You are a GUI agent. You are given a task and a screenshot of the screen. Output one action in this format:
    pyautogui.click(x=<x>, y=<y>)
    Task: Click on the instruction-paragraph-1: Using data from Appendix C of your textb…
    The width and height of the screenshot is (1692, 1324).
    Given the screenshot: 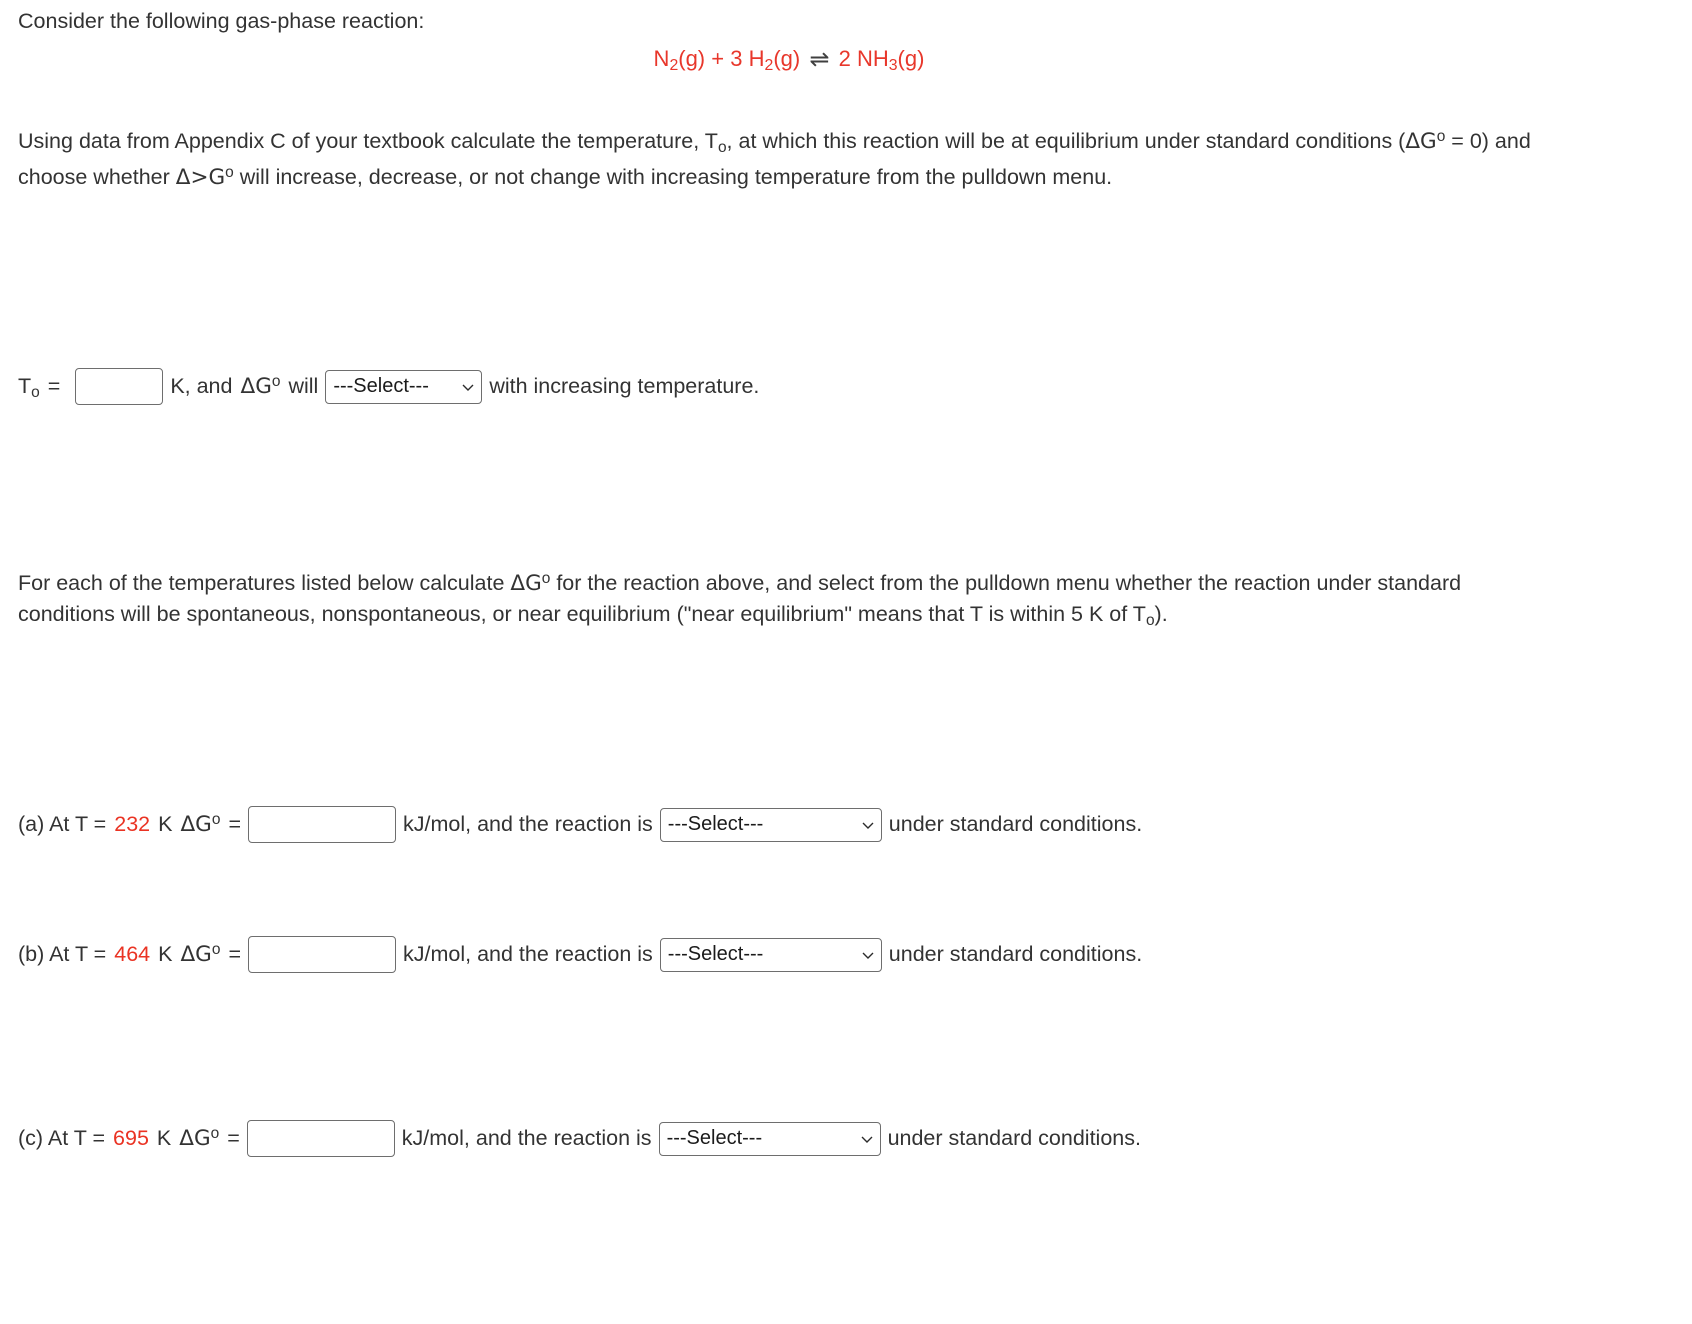 What is the action you would take?
    pyautogui.click(x=790, y=160)
    